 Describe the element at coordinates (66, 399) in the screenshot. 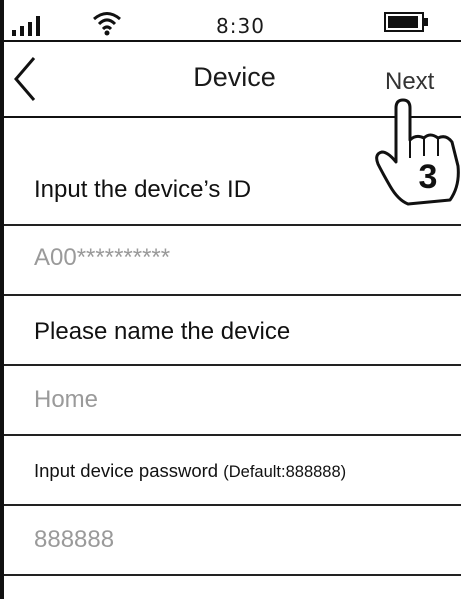

I see `device-name-value: Home` at that location.